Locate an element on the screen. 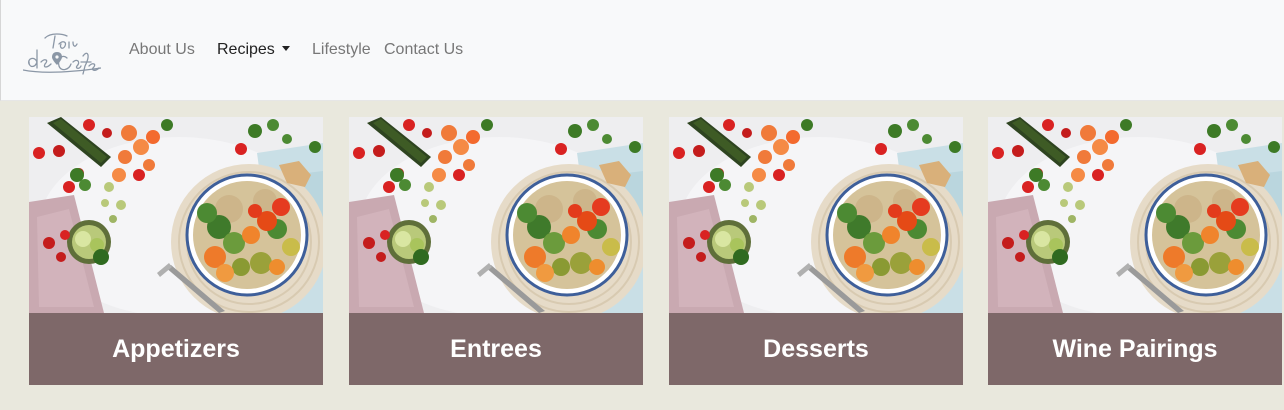 Image resolution: width=1284 pixels, height=410 pixels. nav-item-recipes: Recipes is located at coordinates (253, 50).